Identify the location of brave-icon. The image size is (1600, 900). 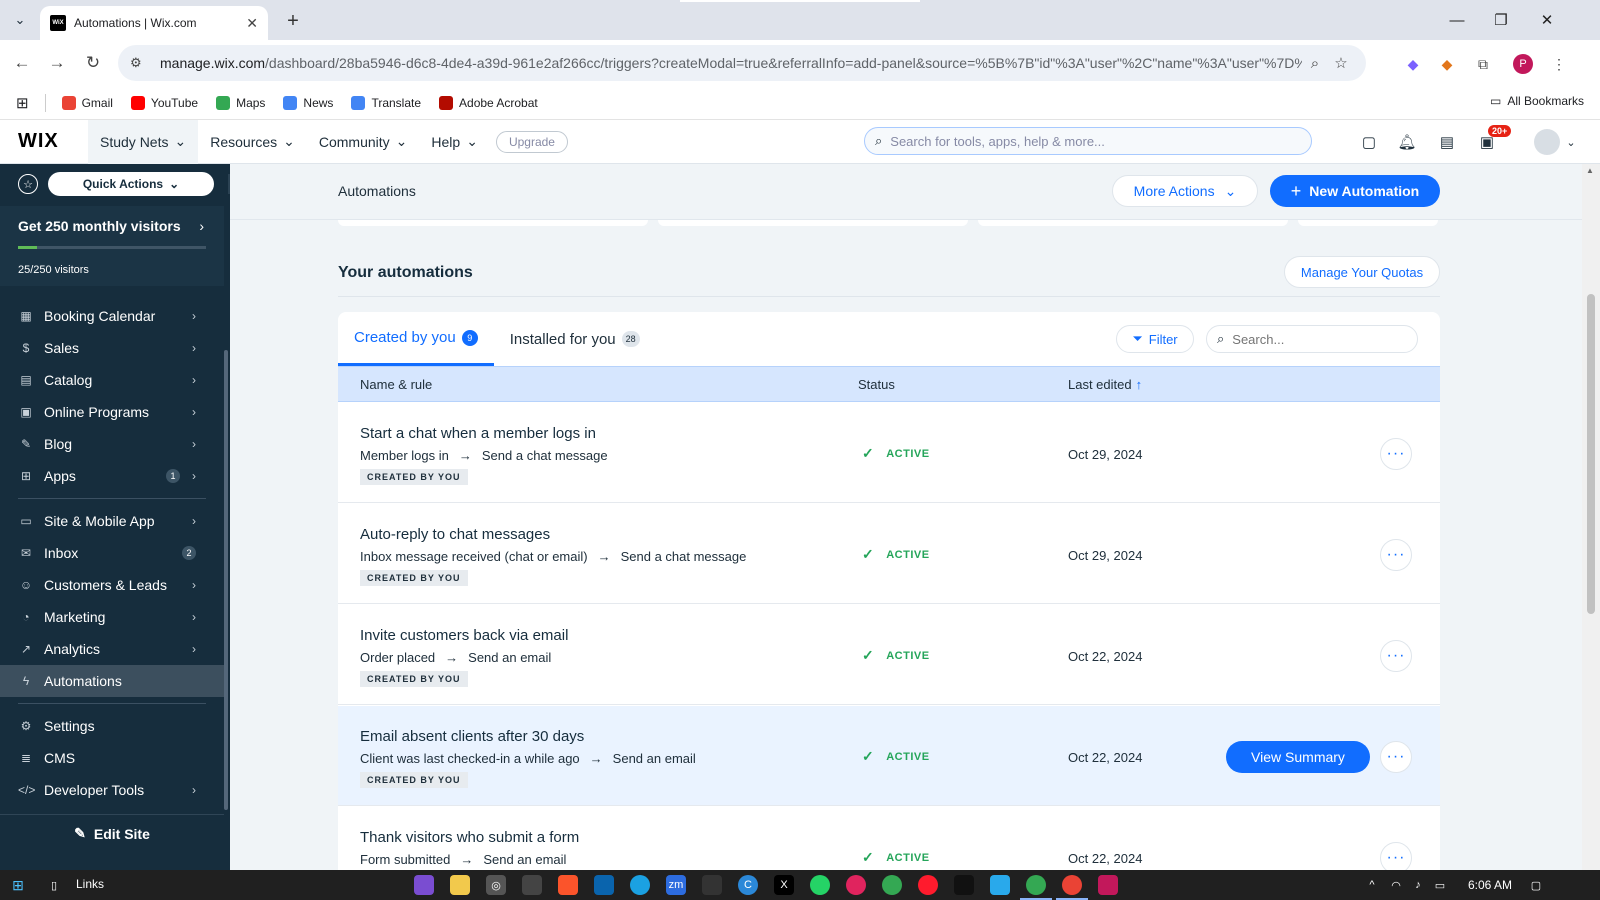
(568, 885).